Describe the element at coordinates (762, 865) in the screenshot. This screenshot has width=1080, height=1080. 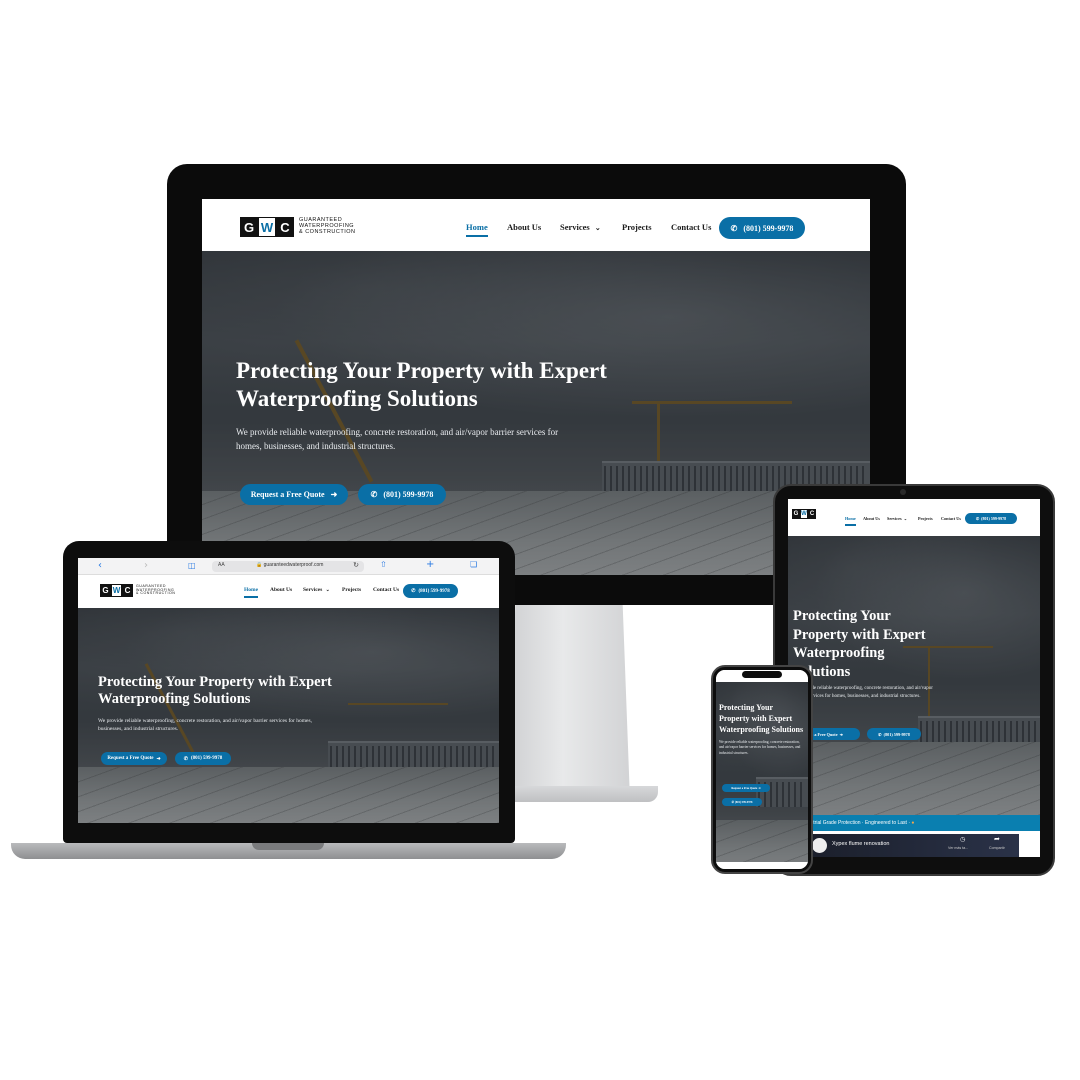
I see `phone-bottom-bar` at that location.